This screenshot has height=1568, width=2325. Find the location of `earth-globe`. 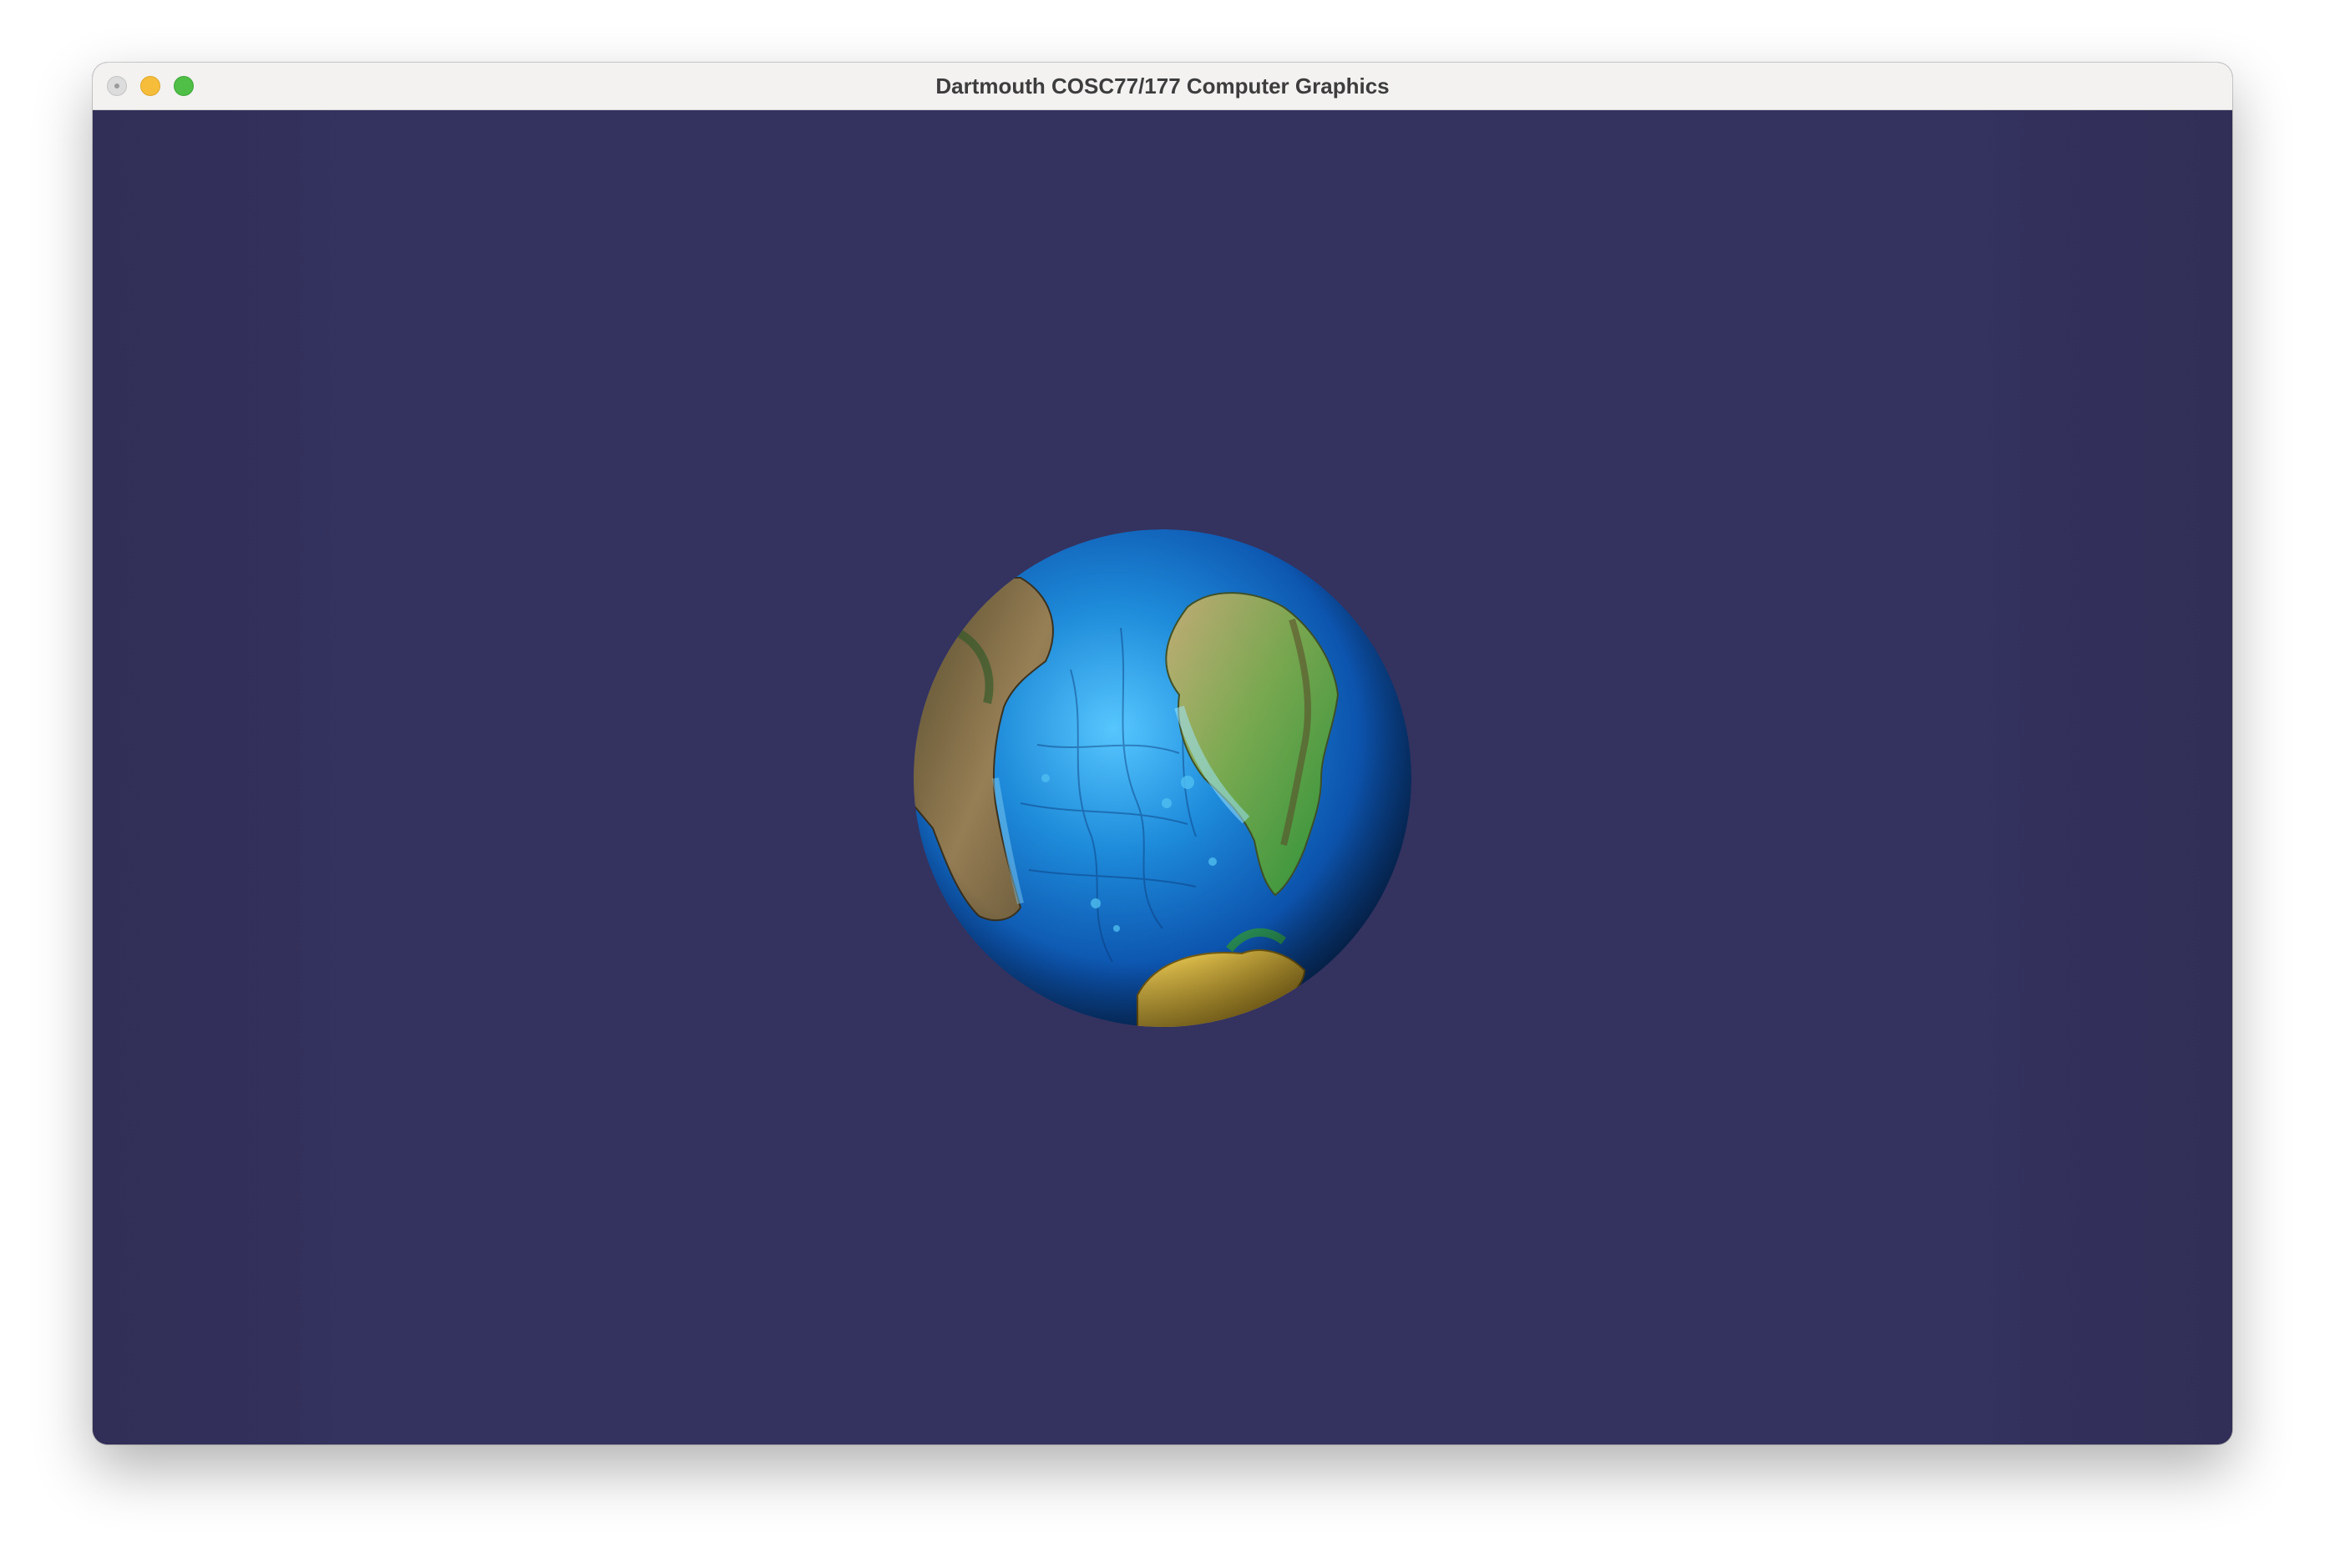

earth-globe is located at coordinates (1162, 778).